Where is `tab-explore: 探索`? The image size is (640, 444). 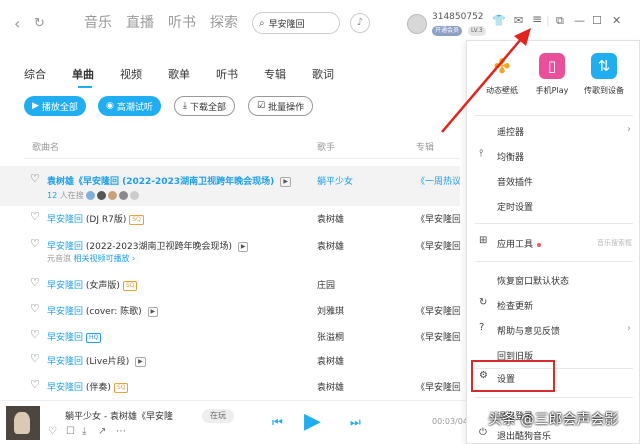
tab-explore: 探索 is located at coordinates (224, 22).